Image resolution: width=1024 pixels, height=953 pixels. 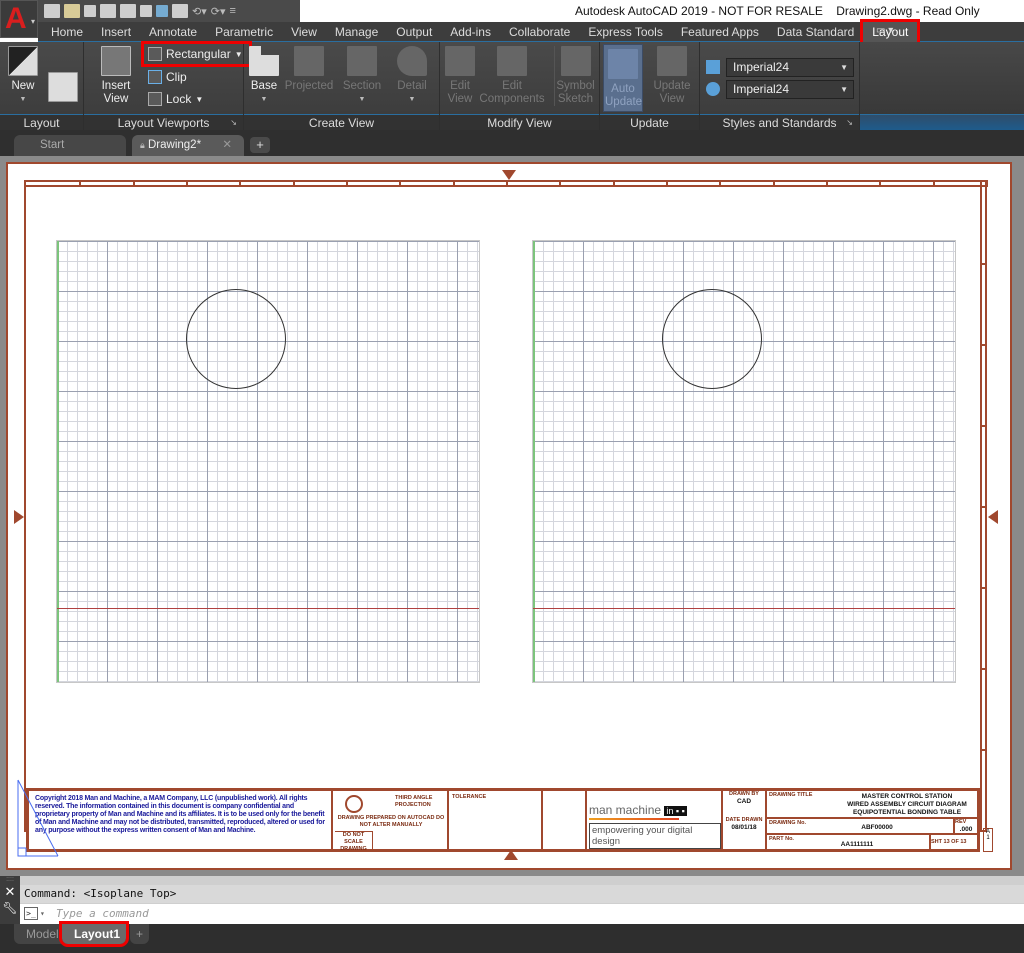 What do you see at coordinates (140, 934) in the screenshot?
I see `new-layout-tab-button: +` at bounding box center [140, 934].